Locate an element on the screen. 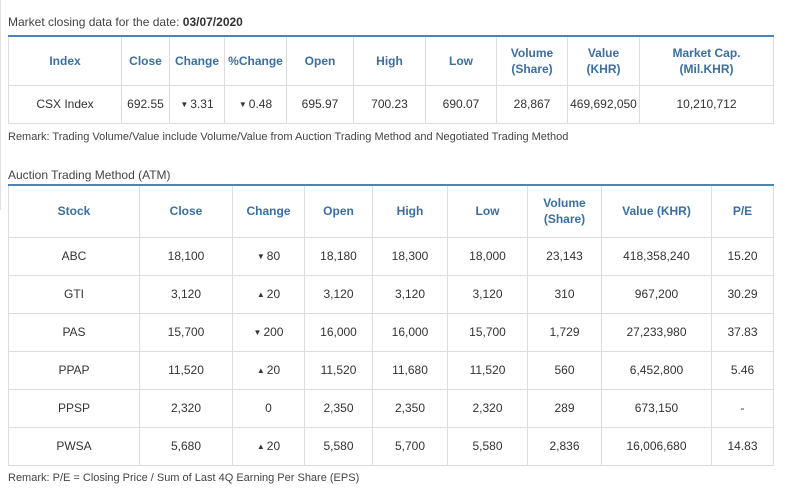 The height and width of the screenshot is (495, 790). header-stock: Stock is located at coordinates (74, 211).